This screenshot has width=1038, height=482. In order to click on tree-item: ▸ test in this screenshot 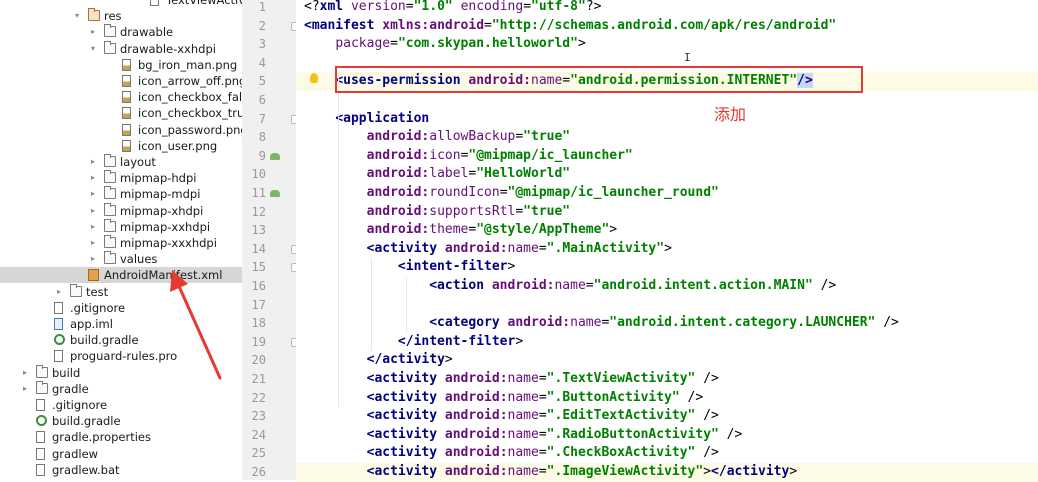, I will do `click(121, 291)`.